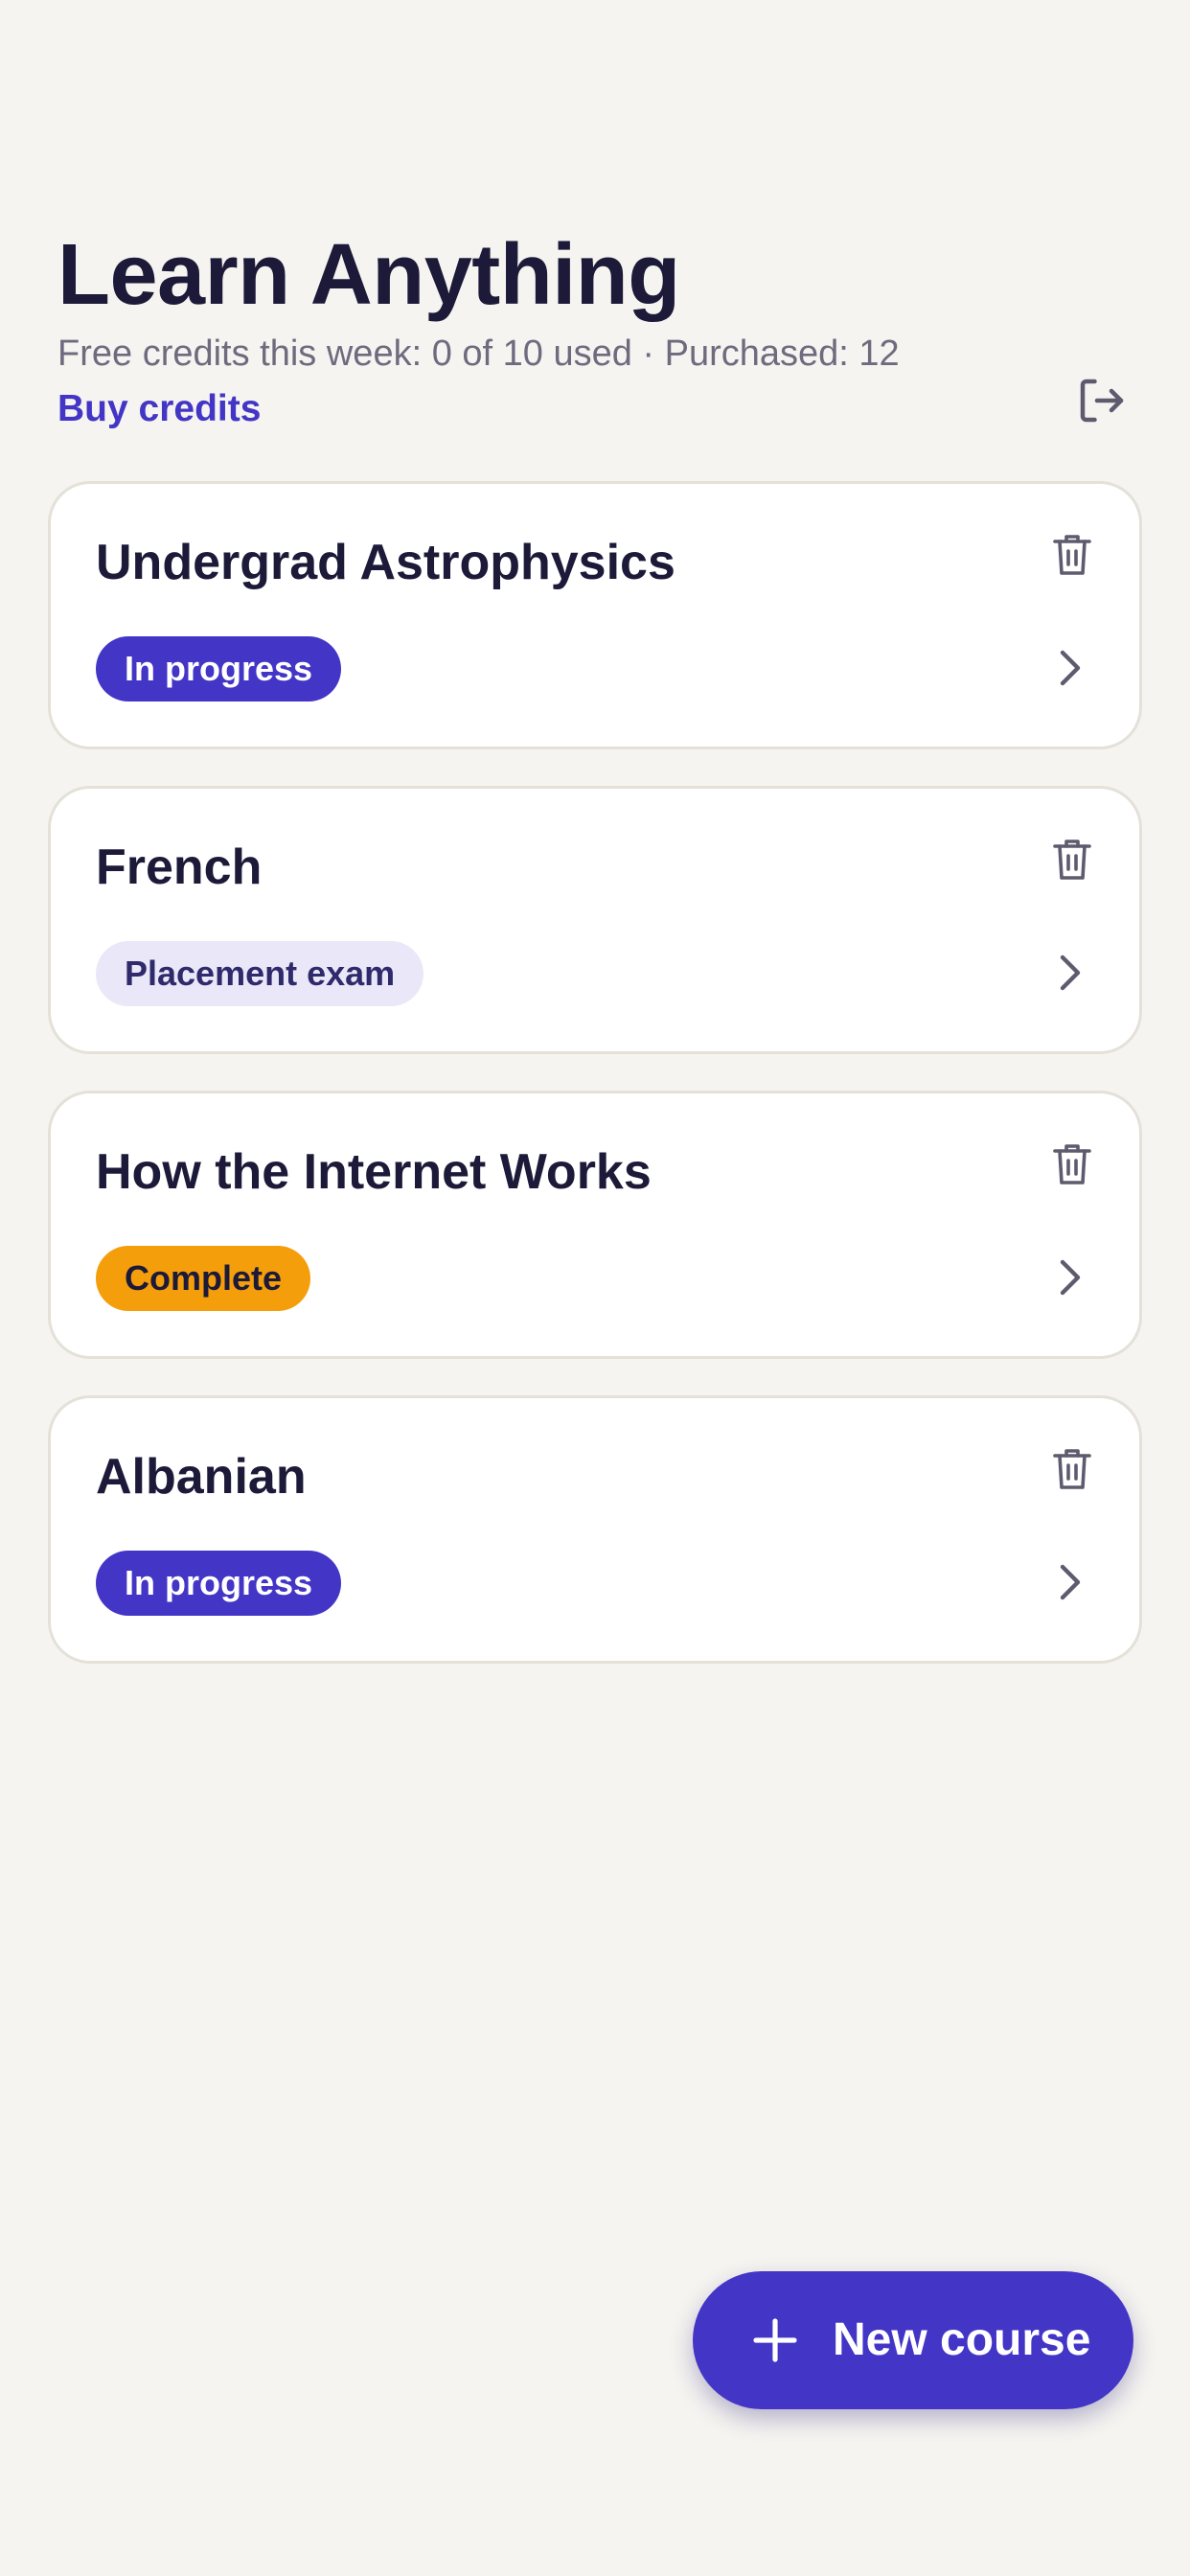 The height and width of the screenshot is (2576, 1190). Describe the element at coordinates (203, 1278) in the screenshot. I see `status-badge: Complete` at that location.